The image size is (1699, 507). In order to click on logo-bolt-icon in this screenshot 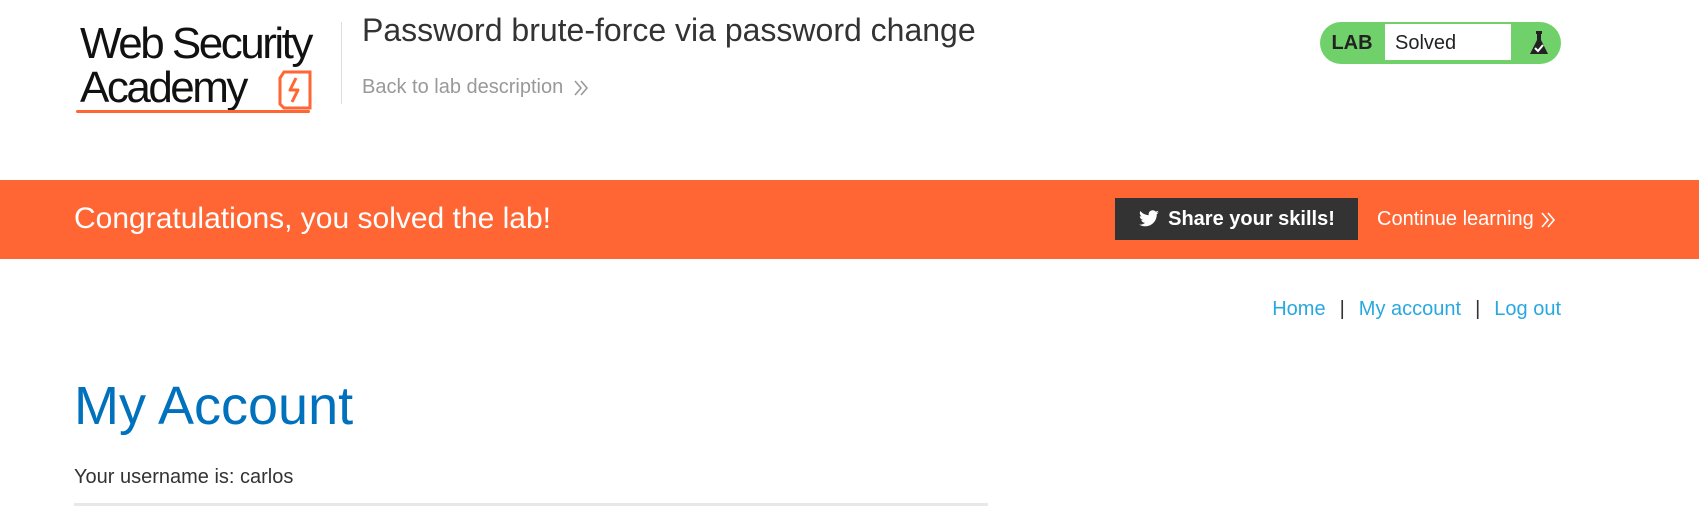, I will do `click(295, 90)`.